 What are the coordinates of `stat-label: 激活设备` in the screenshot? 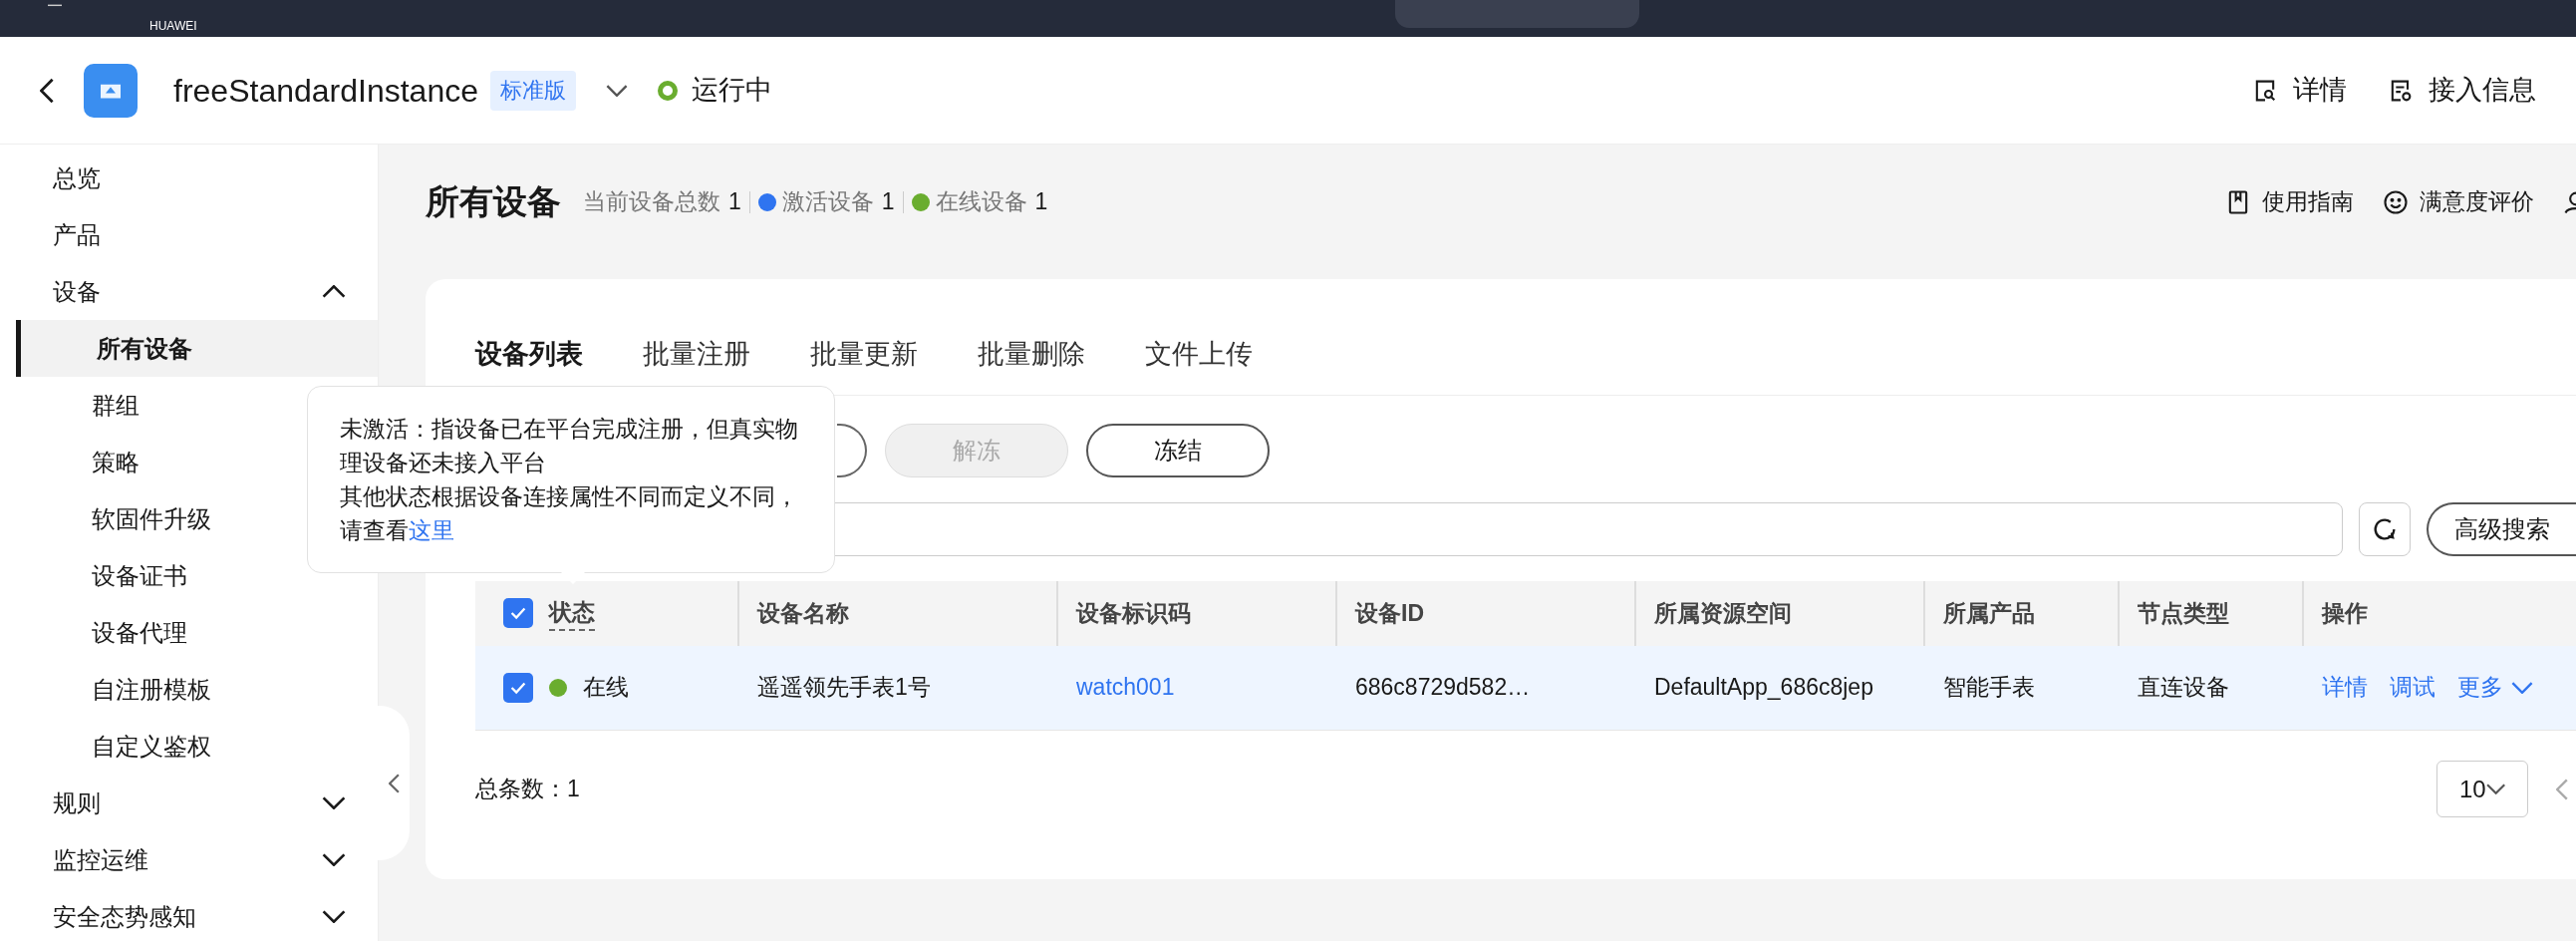 It's located at (827, 202).